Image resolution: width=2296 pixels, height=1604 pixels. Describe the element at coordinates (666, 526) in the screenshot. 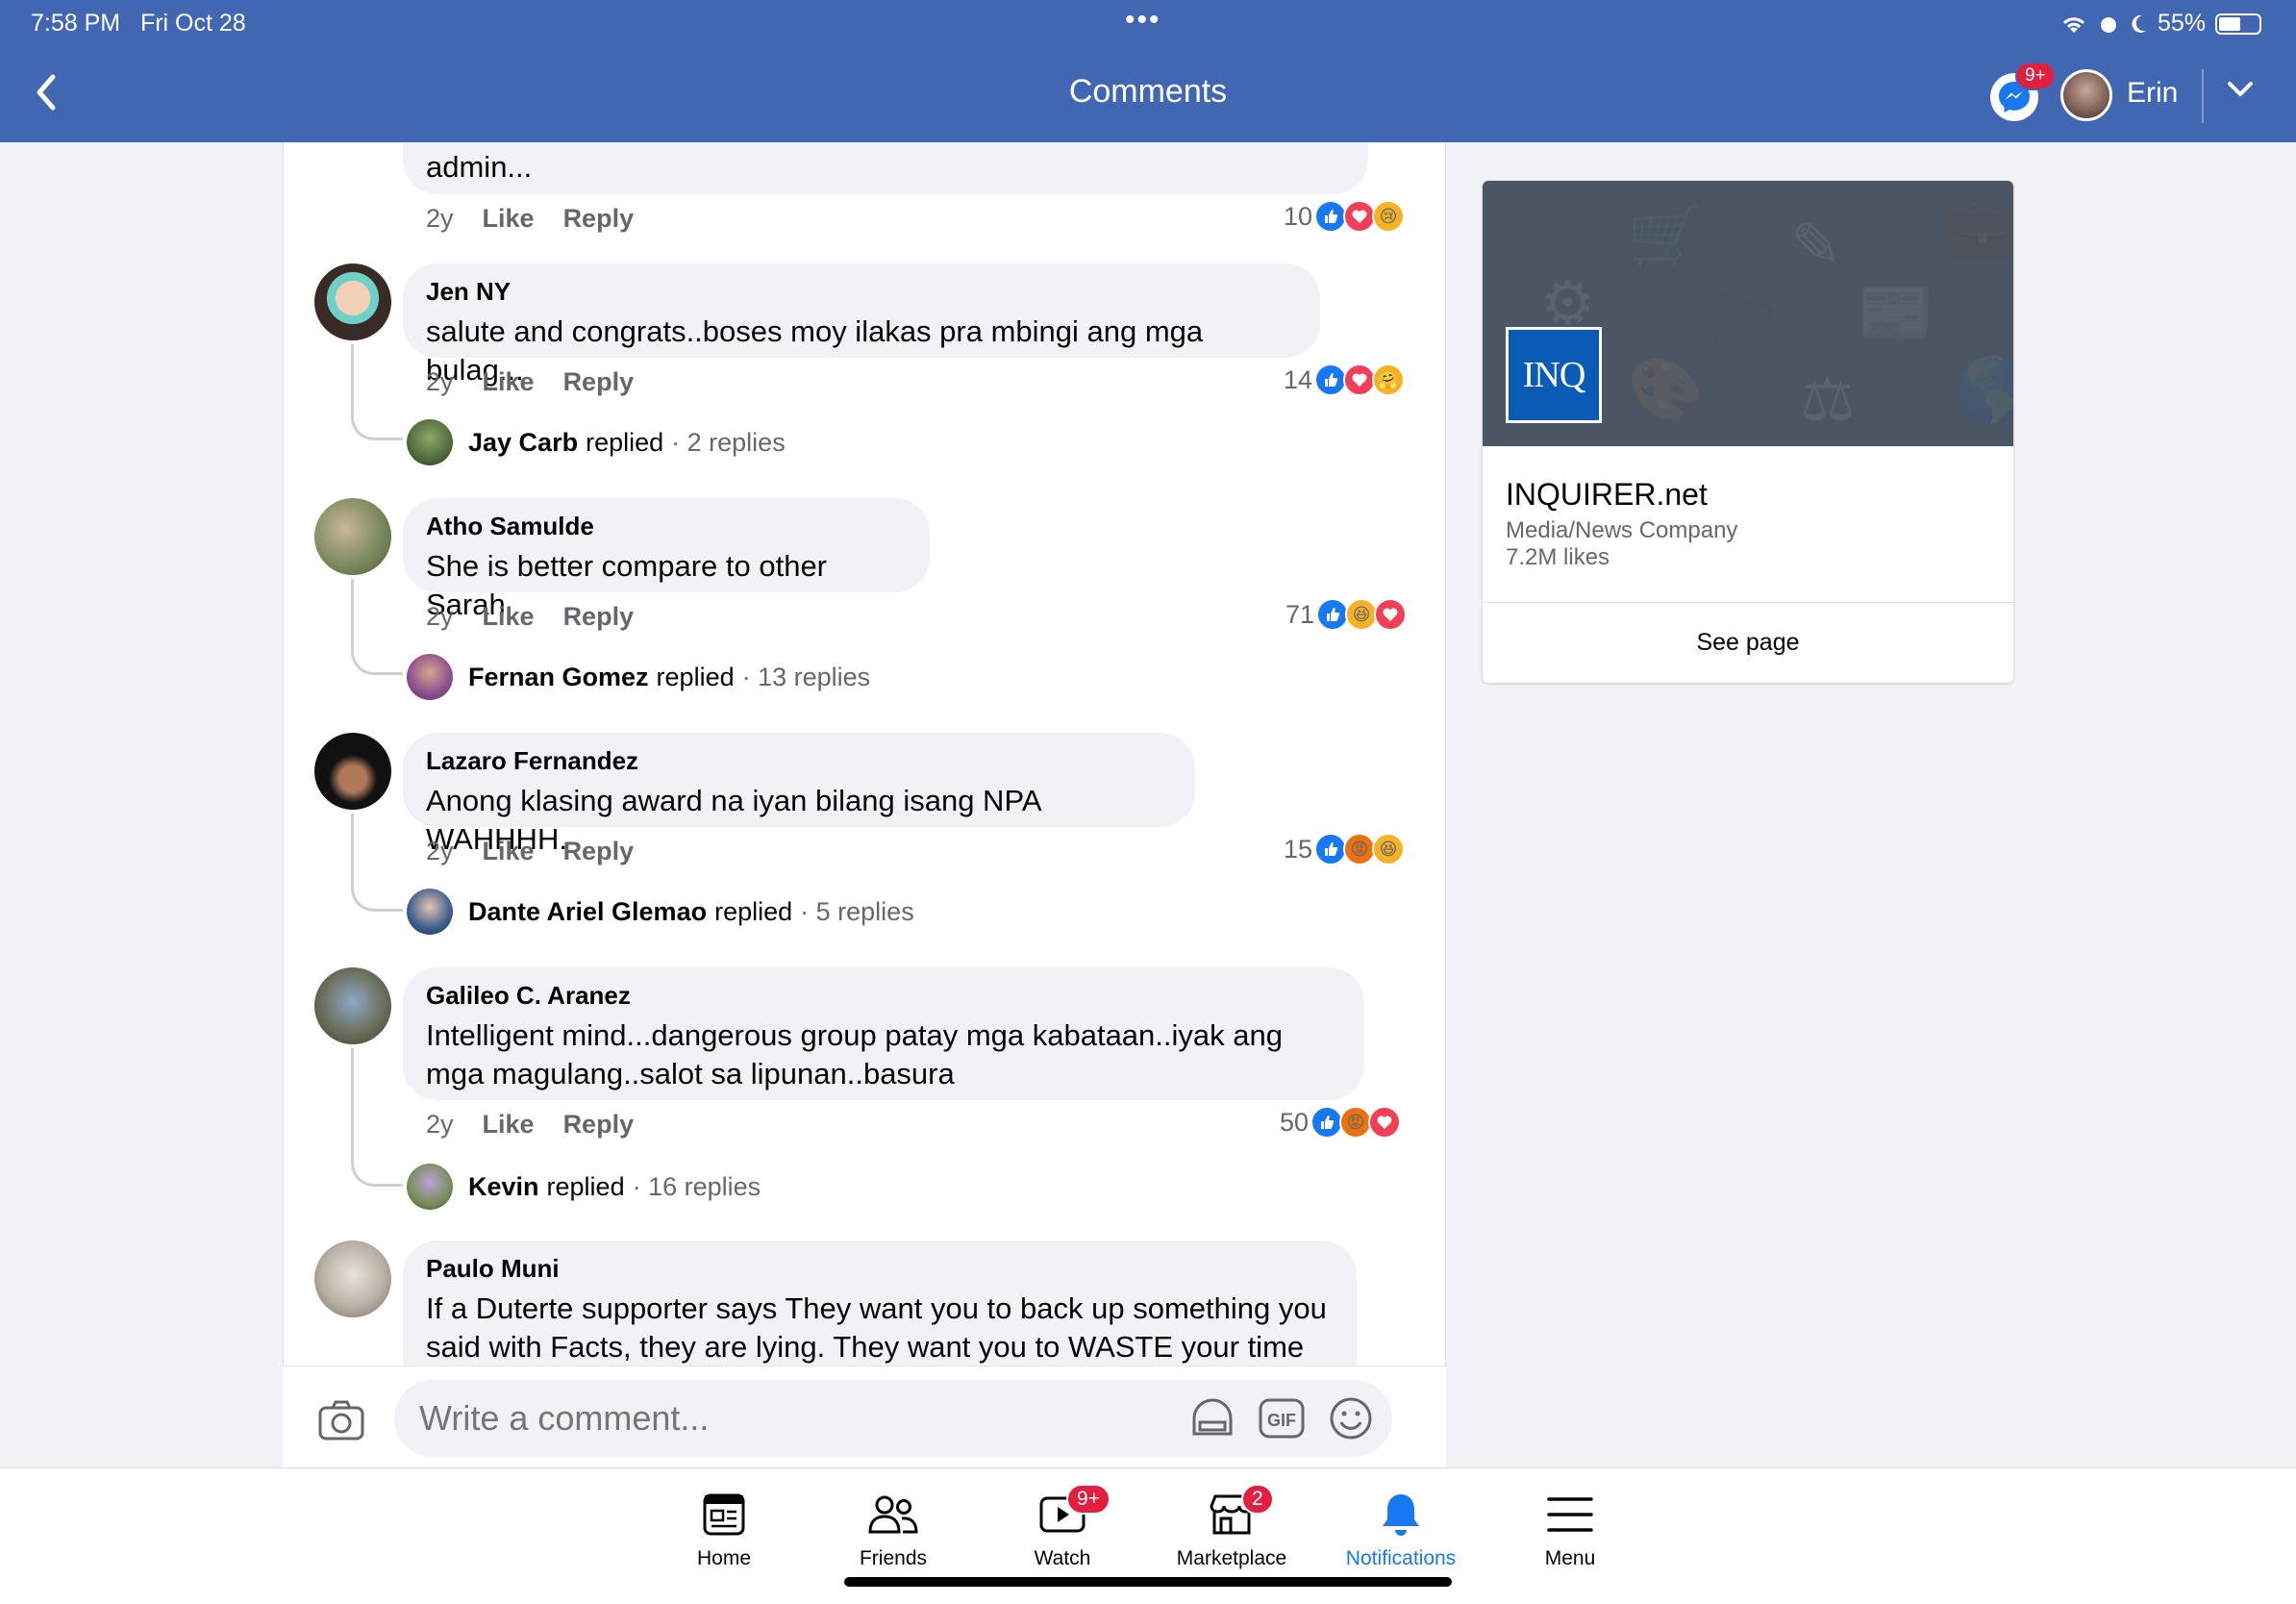

I see `comment-author: Atho Samulde` at that location.